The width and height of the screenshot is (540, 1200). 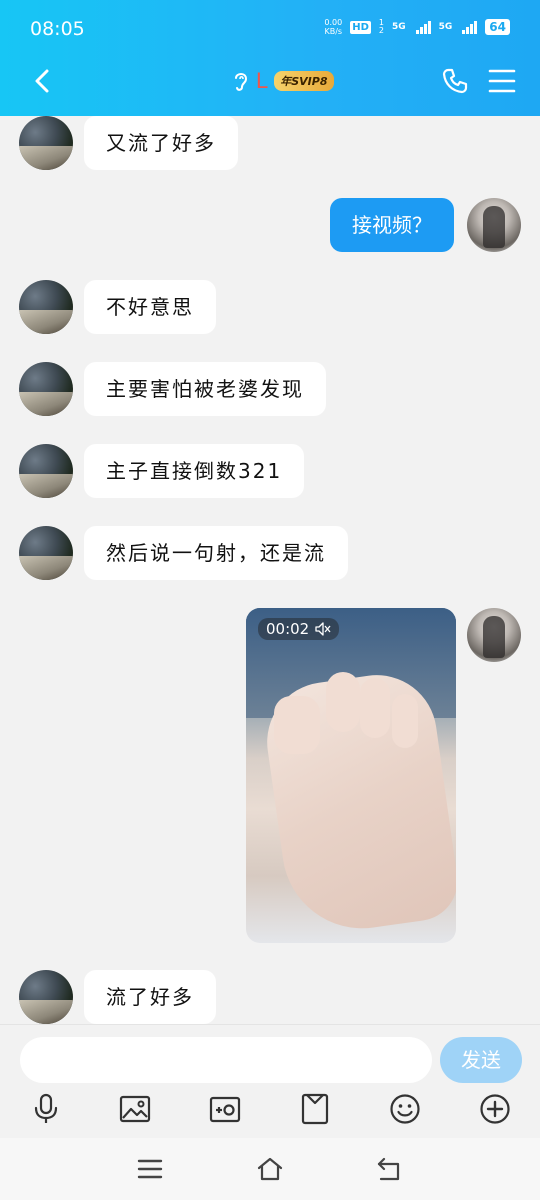 What do you see at coordinates (455, 81) in the screenshot?
I see `phone-icon` at bounding box center [455, 81].